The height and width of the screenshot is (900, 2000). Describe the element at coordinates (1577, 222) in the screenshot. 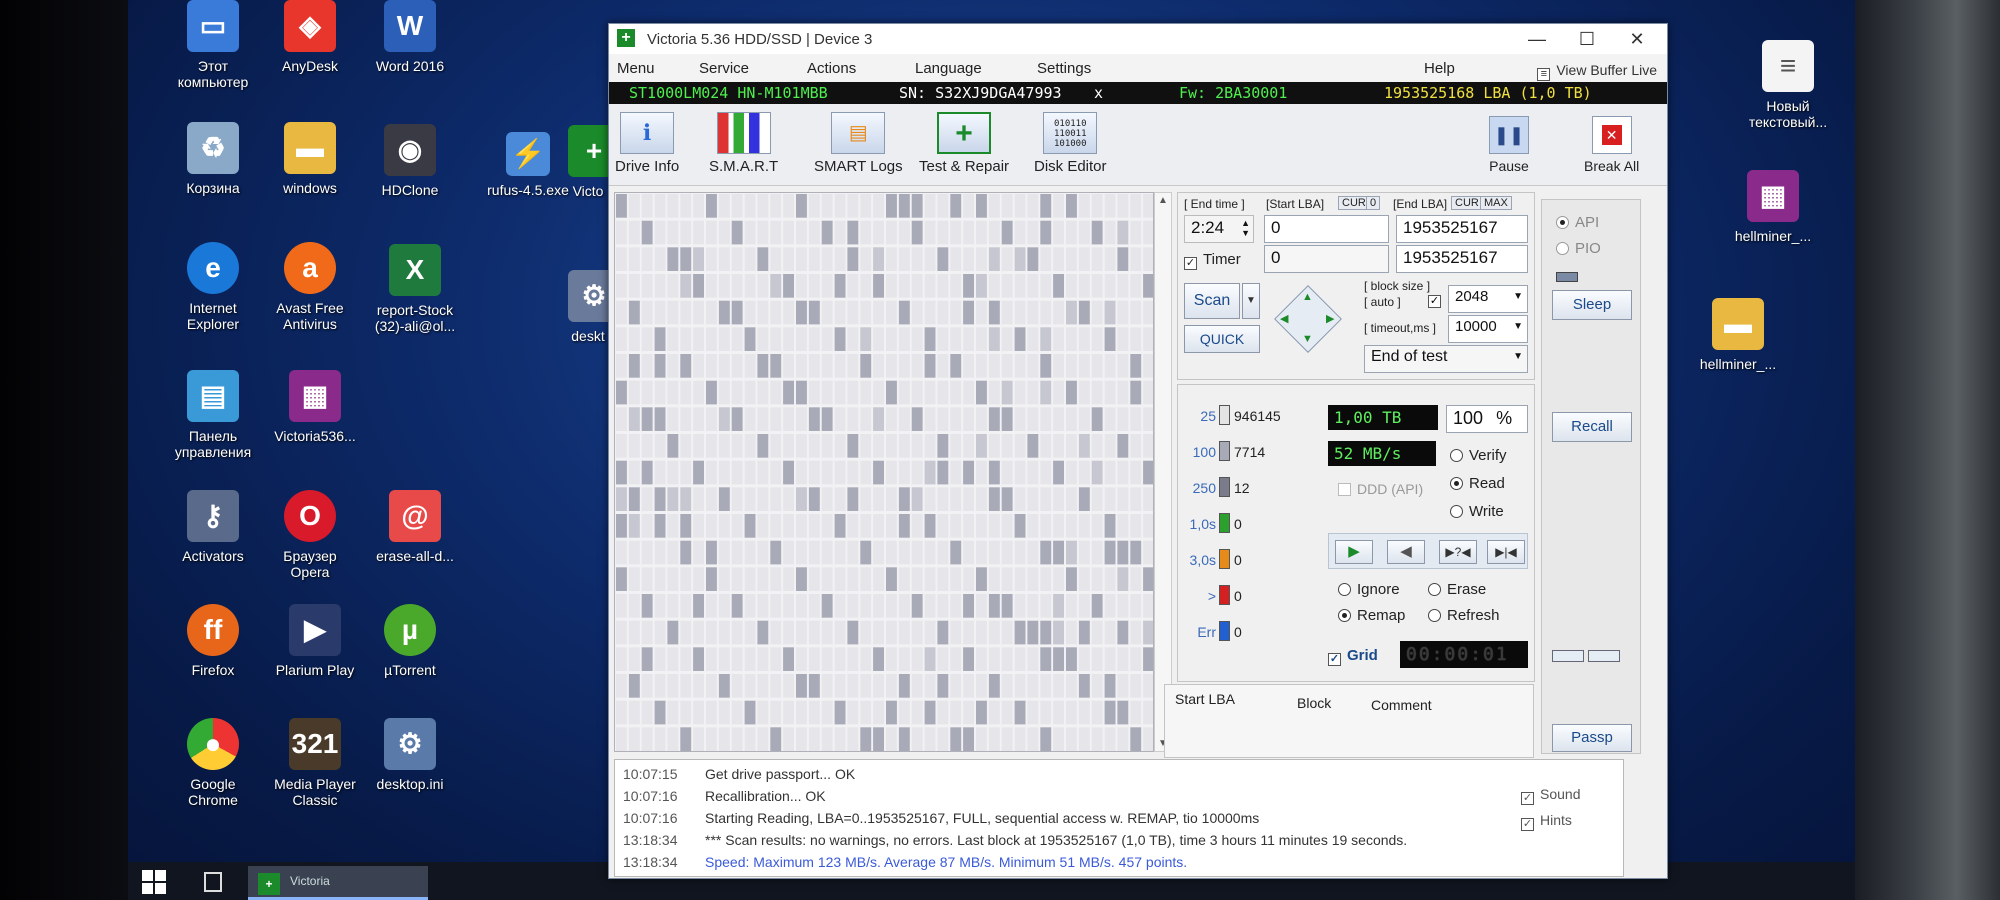

I see `api-radio-option: API` at that location.